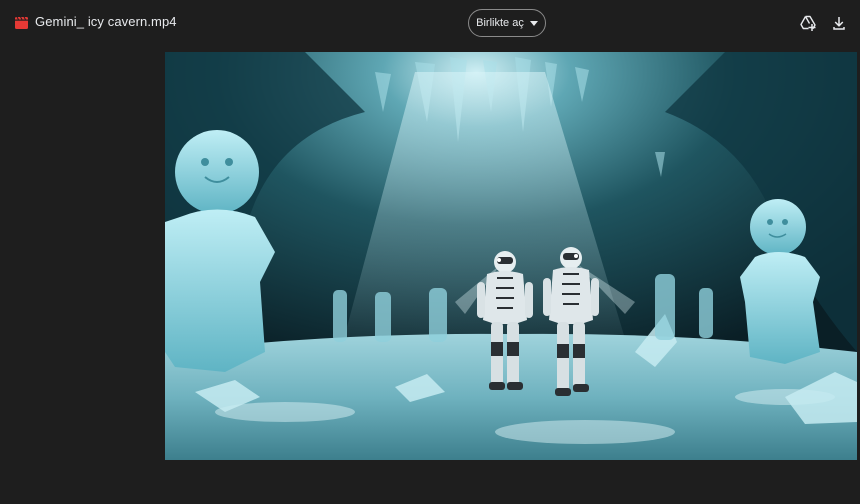  I want to click on ice-statue-left, so click(220, 251).